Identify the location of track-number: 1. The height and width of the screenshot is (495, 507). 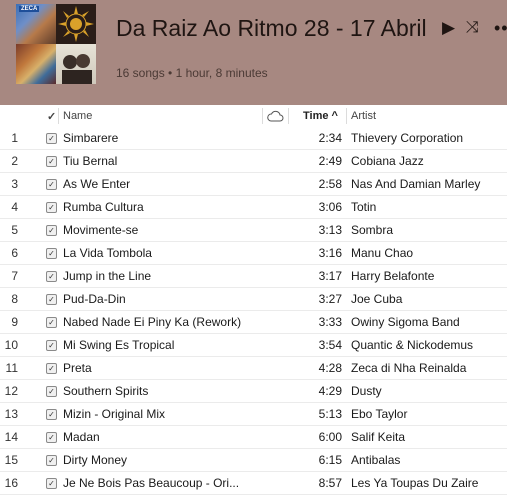
(14, 138).